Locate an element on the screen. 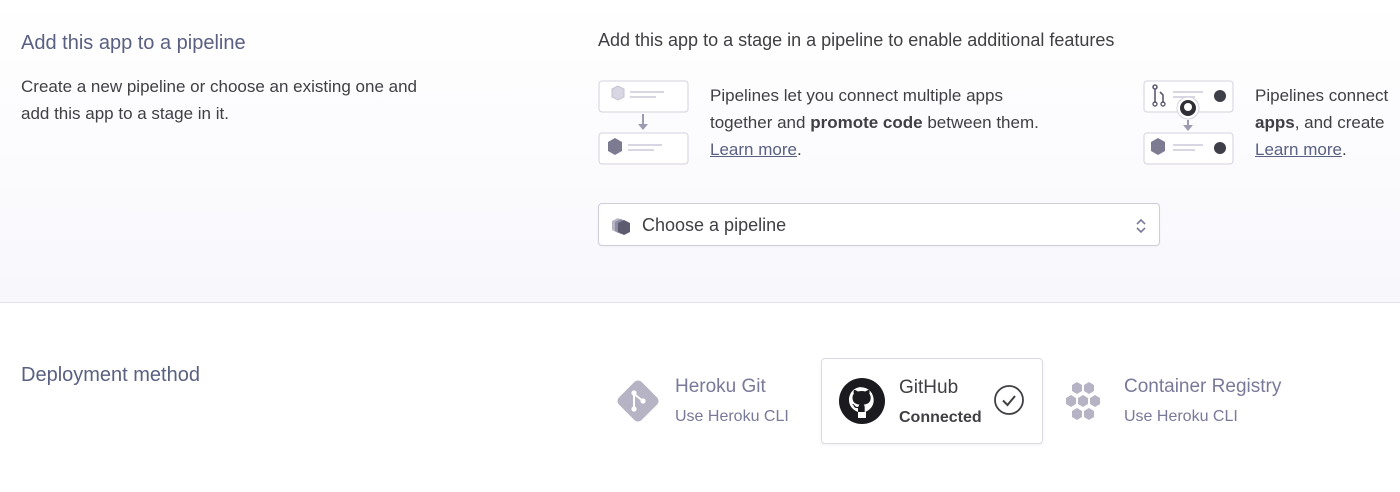  github-pipeline-illustration-icon is located at coordinates (1188, 122).